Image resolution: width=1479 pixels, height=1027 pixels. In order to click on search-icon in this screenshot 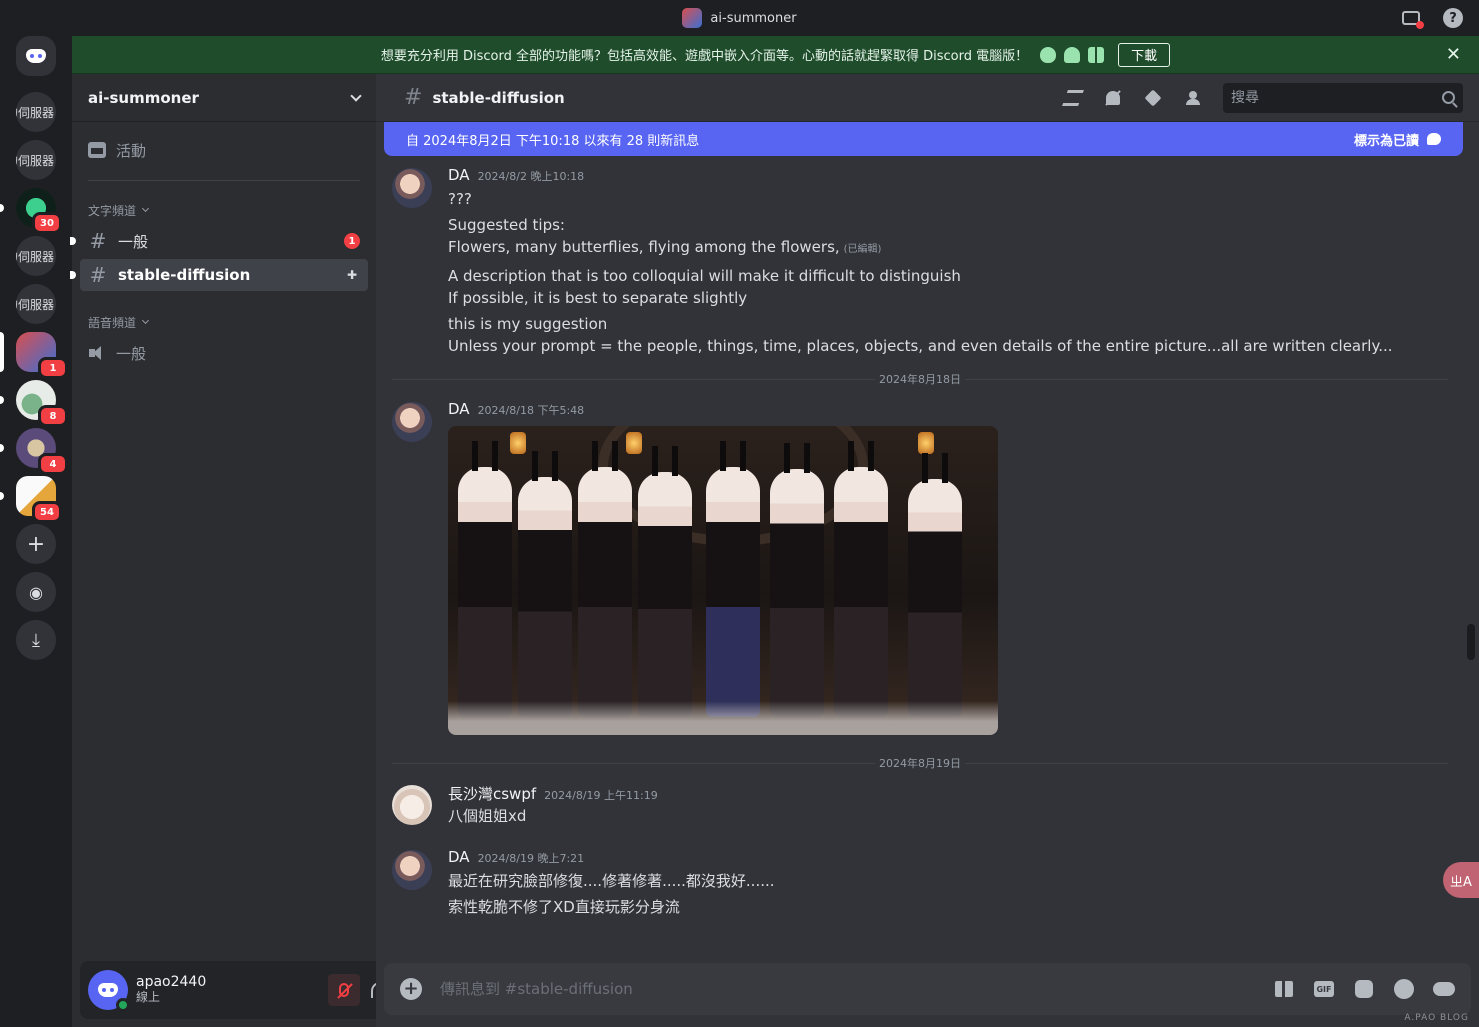, I will do `click(1448, 97)`.